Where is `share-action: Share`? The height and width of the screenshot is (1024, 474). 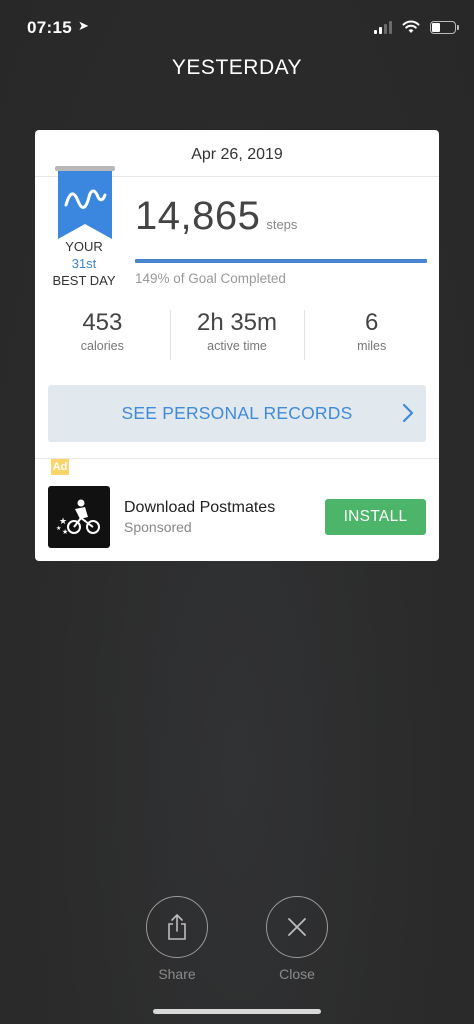 share-action: Share is located at coordinates (177, 939).